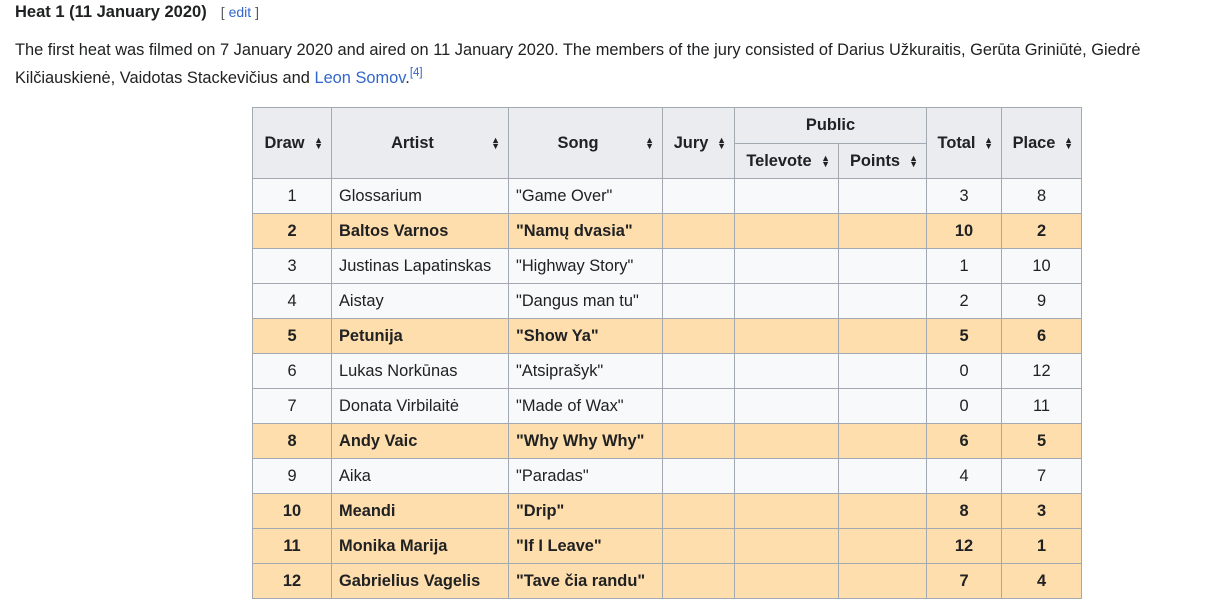  Describe the element at coordinates (698, 143) in the screenshot. I see `header-jury: Jury ▲ ▼` at that location.